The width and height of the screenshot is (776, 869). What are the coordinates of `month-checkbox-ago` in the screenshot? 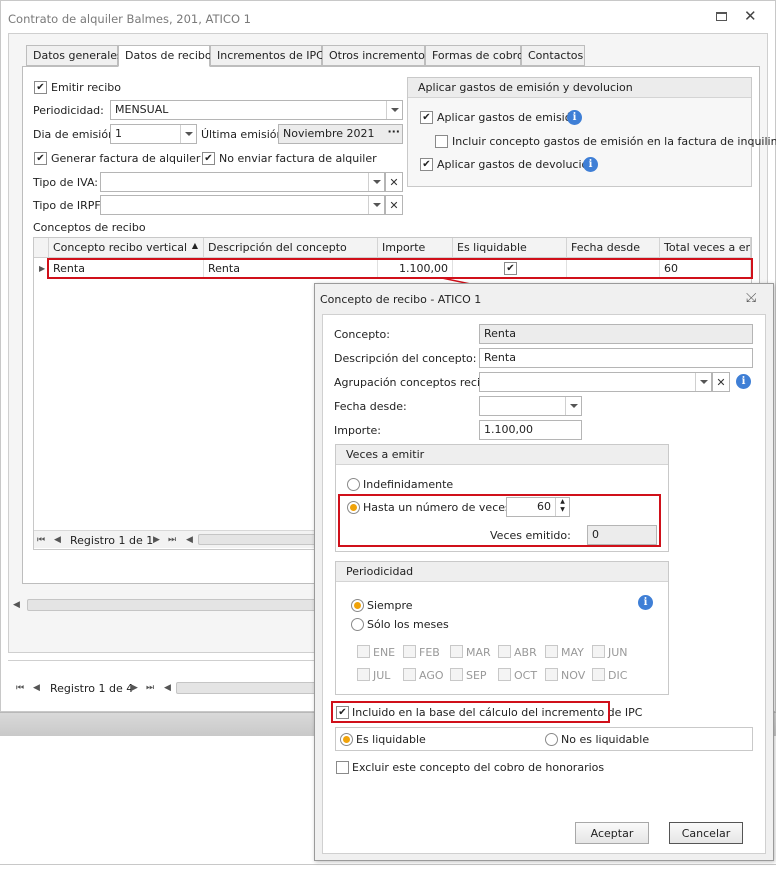 It's located at (409, 674).